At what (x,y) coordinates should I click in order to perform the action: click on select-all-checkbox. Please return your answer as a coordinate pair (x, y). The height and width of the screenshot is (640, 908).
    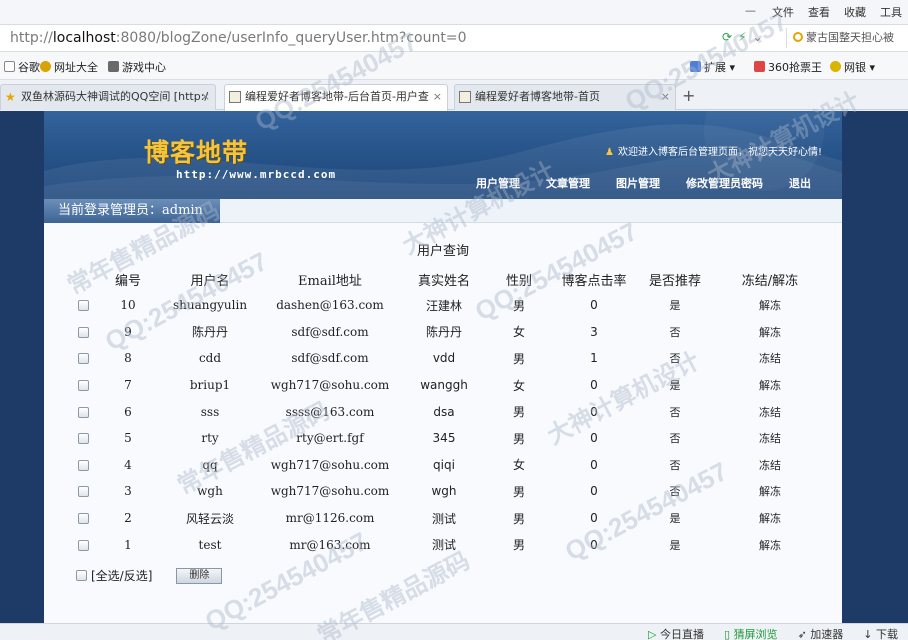
    Looking at the image, I should click on (81, 575).